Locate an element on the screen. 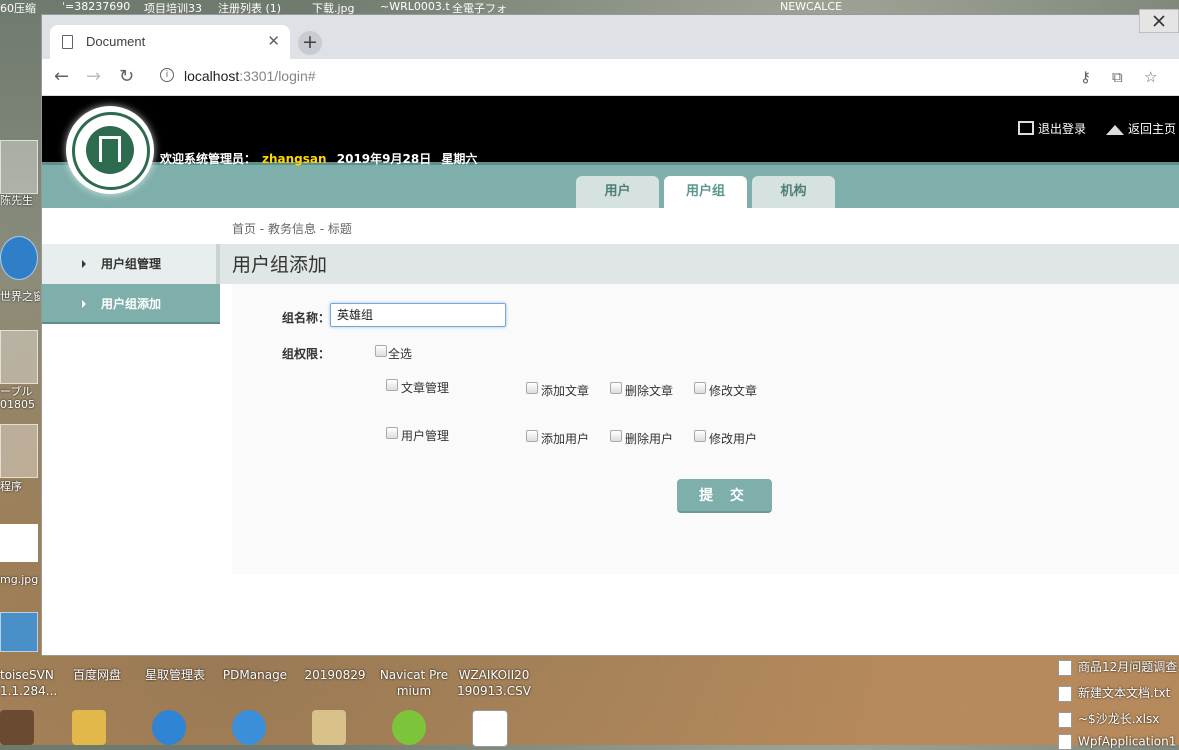 Image resolution: width=1179 pixels, height=750 pixels. edit-user-checkbox is located at coordinates (700, 436).